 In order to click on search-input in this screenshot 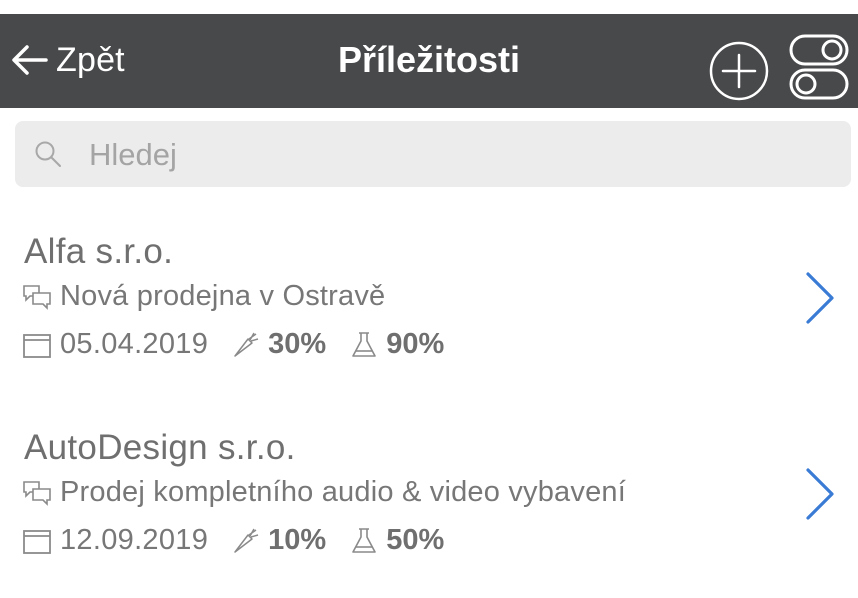, I will do `click(459, 155)`.